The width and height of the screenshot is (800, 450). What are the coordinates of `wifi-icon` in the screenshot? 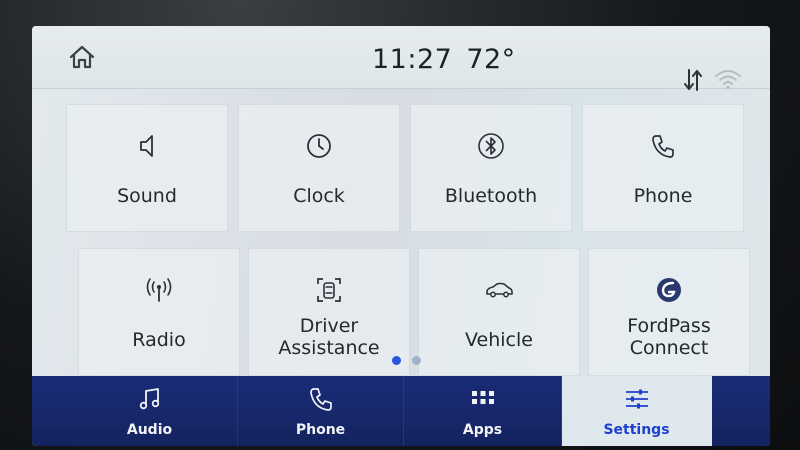 It's located at (728, 80).